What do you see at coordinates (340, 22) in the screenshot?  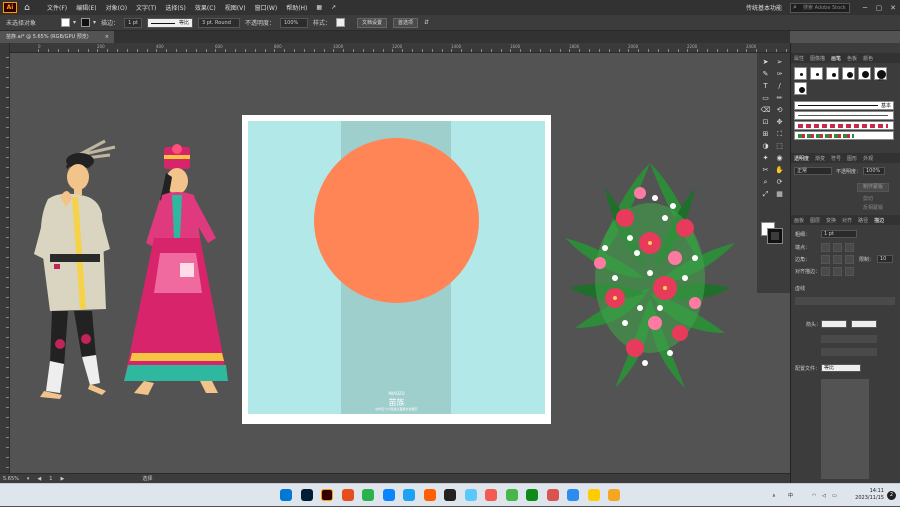 I see `style-swatch` at bounding box center [340, 22].